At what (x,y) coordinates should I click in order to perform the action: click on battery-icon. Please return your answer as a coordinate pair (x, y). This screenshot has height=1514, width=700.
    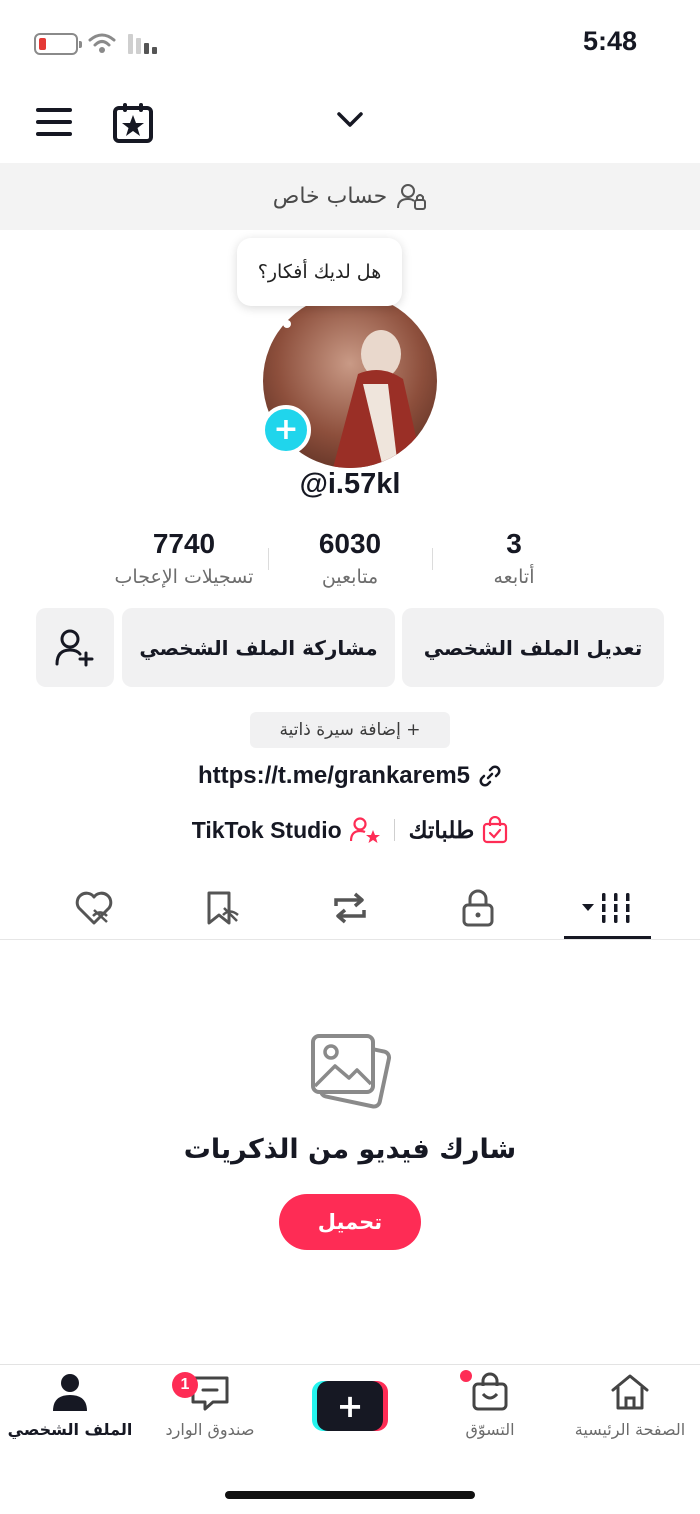
    Looking at the image, I should click on (58, 44).